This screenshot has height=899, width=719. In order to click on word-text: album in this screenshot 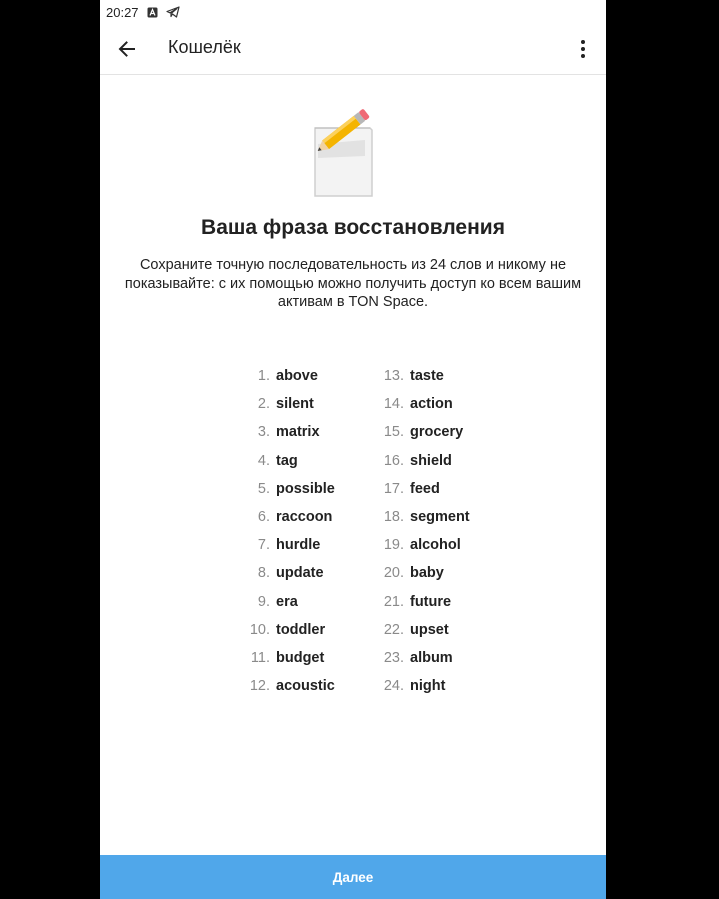, I will do `click(431, 657)`.